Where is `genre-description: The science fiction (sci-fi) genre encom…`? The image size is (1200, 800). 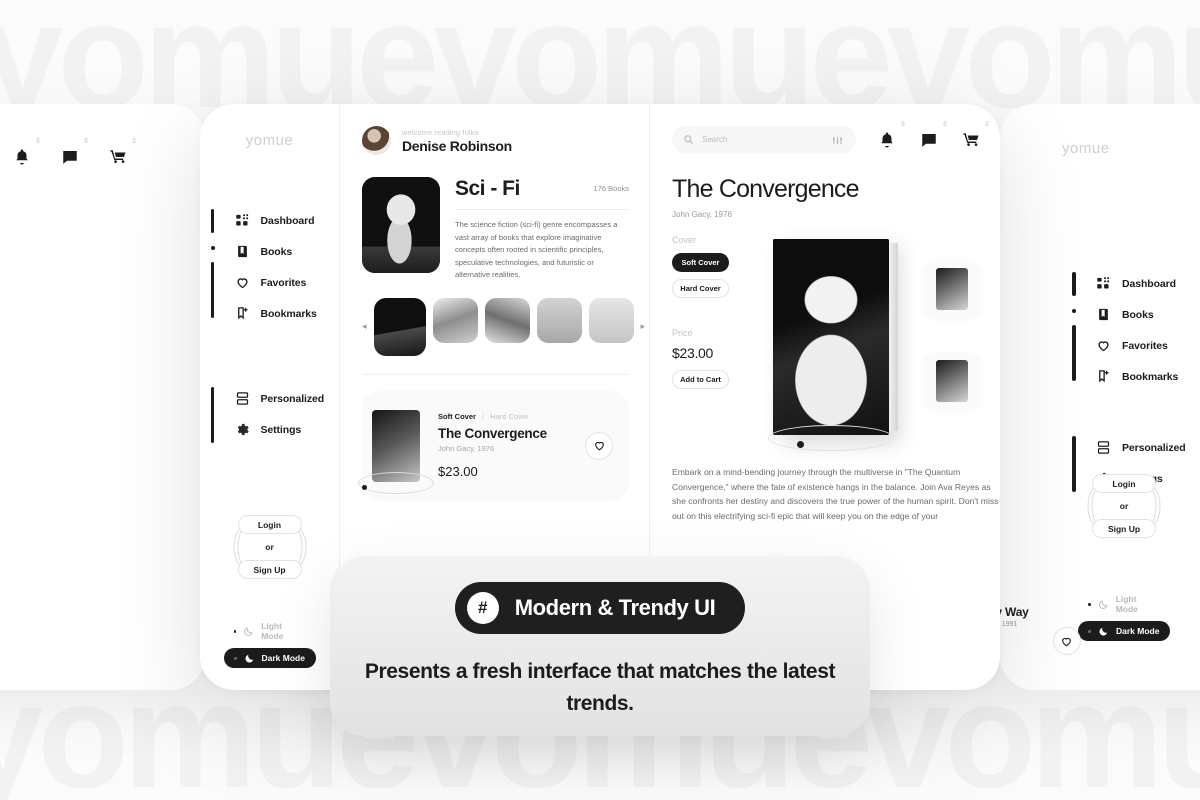 genre-description: The science fiction (sci-fi) genre encom… is located at coordinates (536, 250).